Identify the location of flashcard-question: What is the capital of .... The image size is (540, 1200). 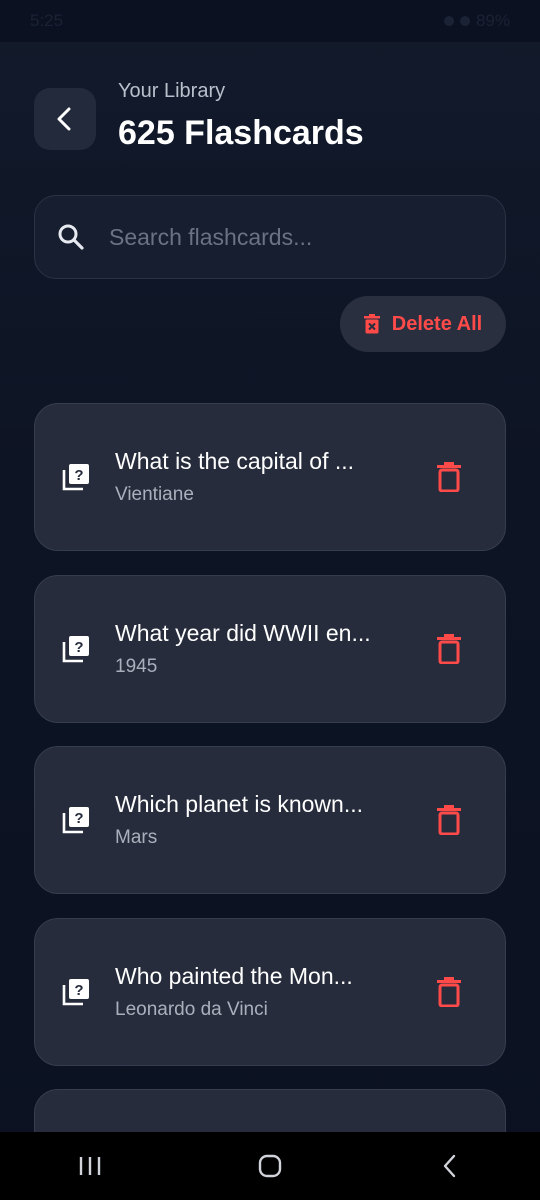
(235, 461).